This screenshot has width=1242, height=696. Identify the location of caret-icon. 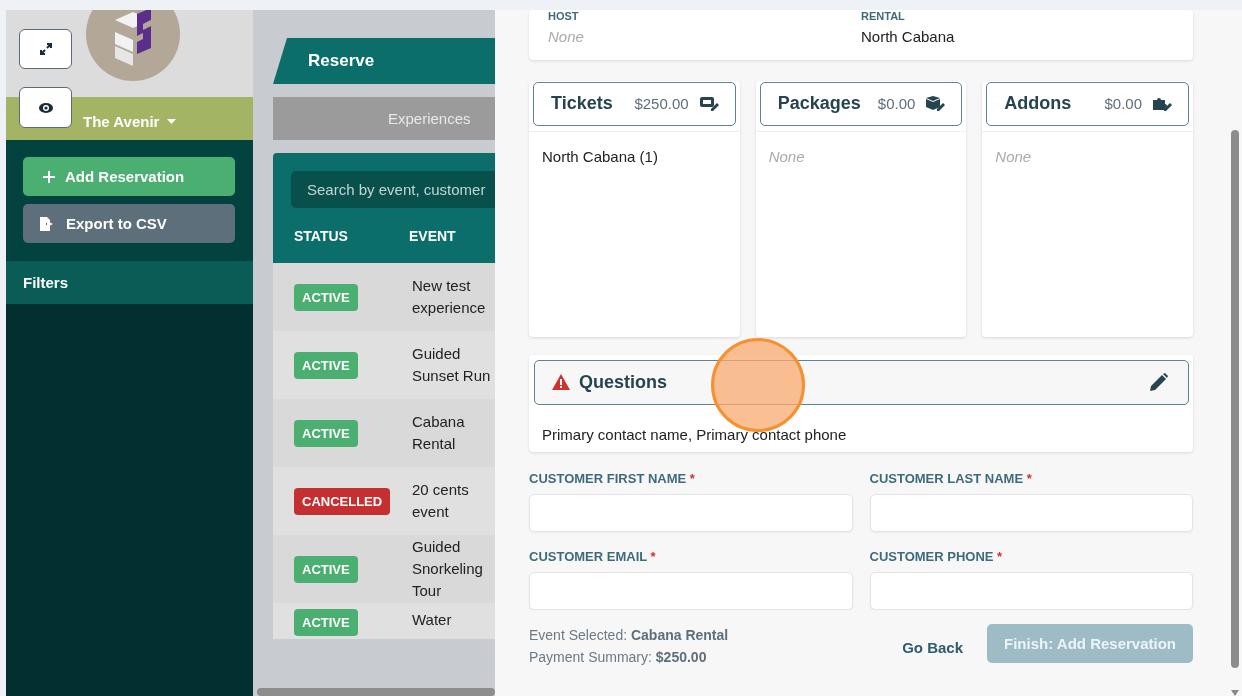
(172, 121).